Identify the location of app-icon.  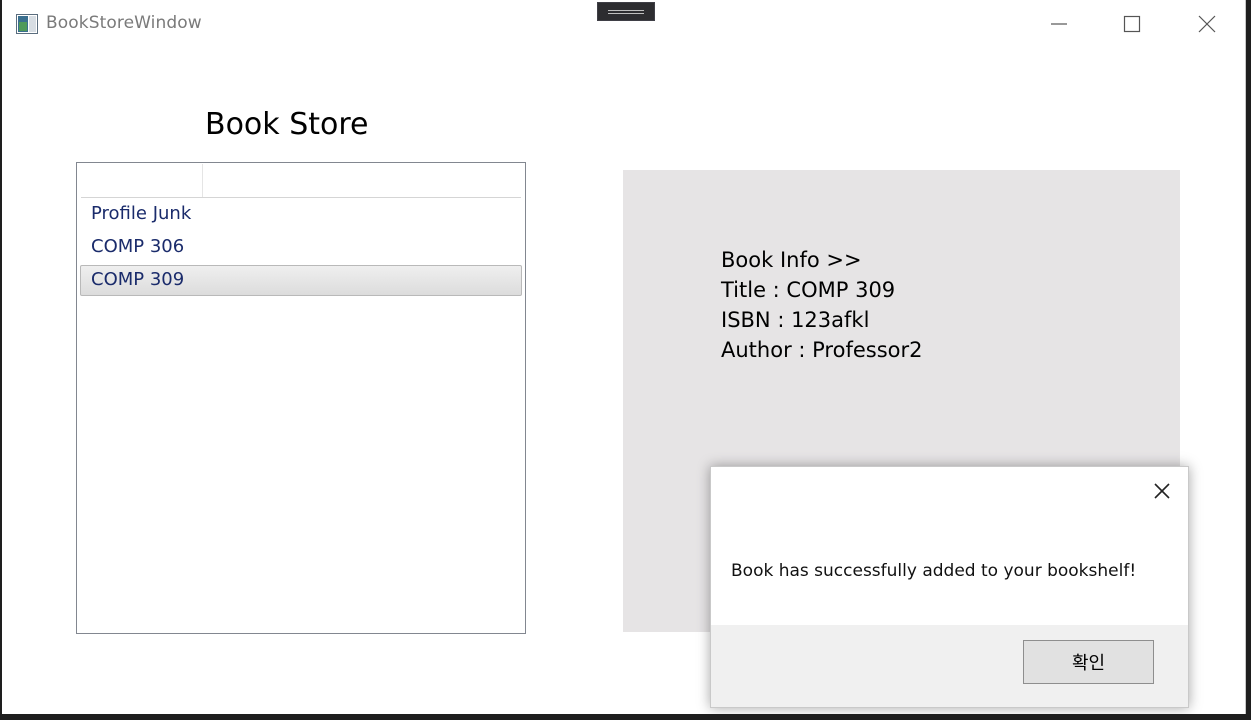
(27, 24).